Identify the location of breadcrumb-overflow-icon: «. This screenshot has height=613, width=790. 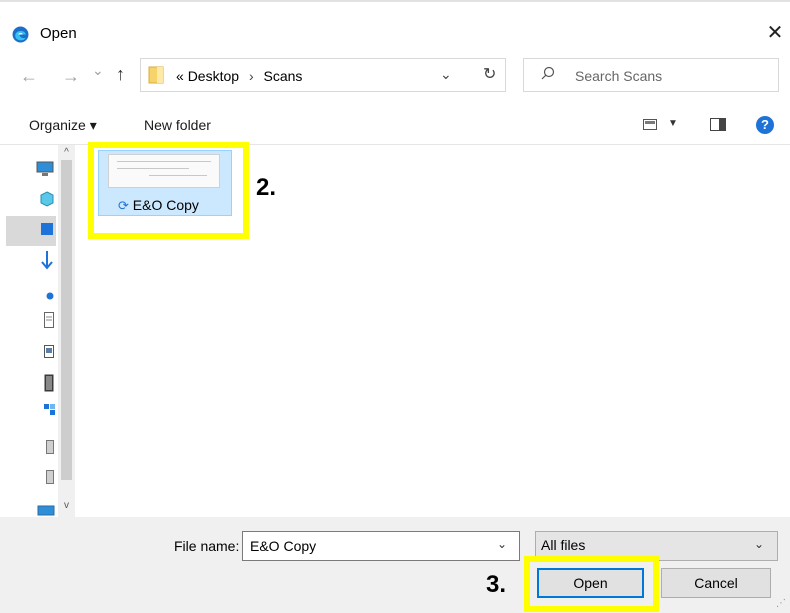
(180, 76).